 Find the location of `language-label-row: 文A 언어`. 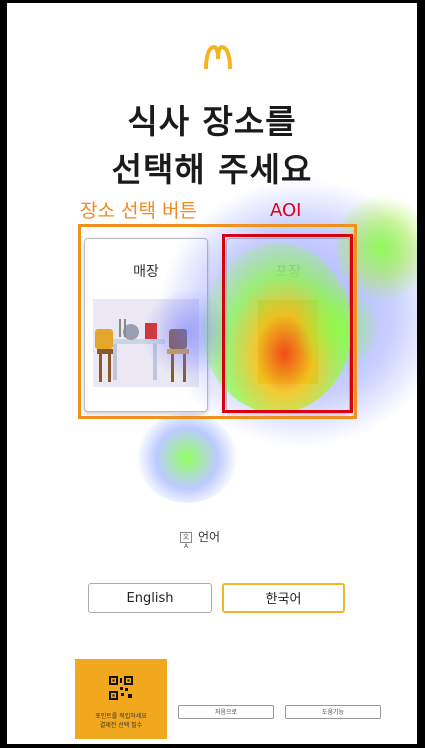

language-label-row: 文A 언어 is located at coordinates (200, 539).